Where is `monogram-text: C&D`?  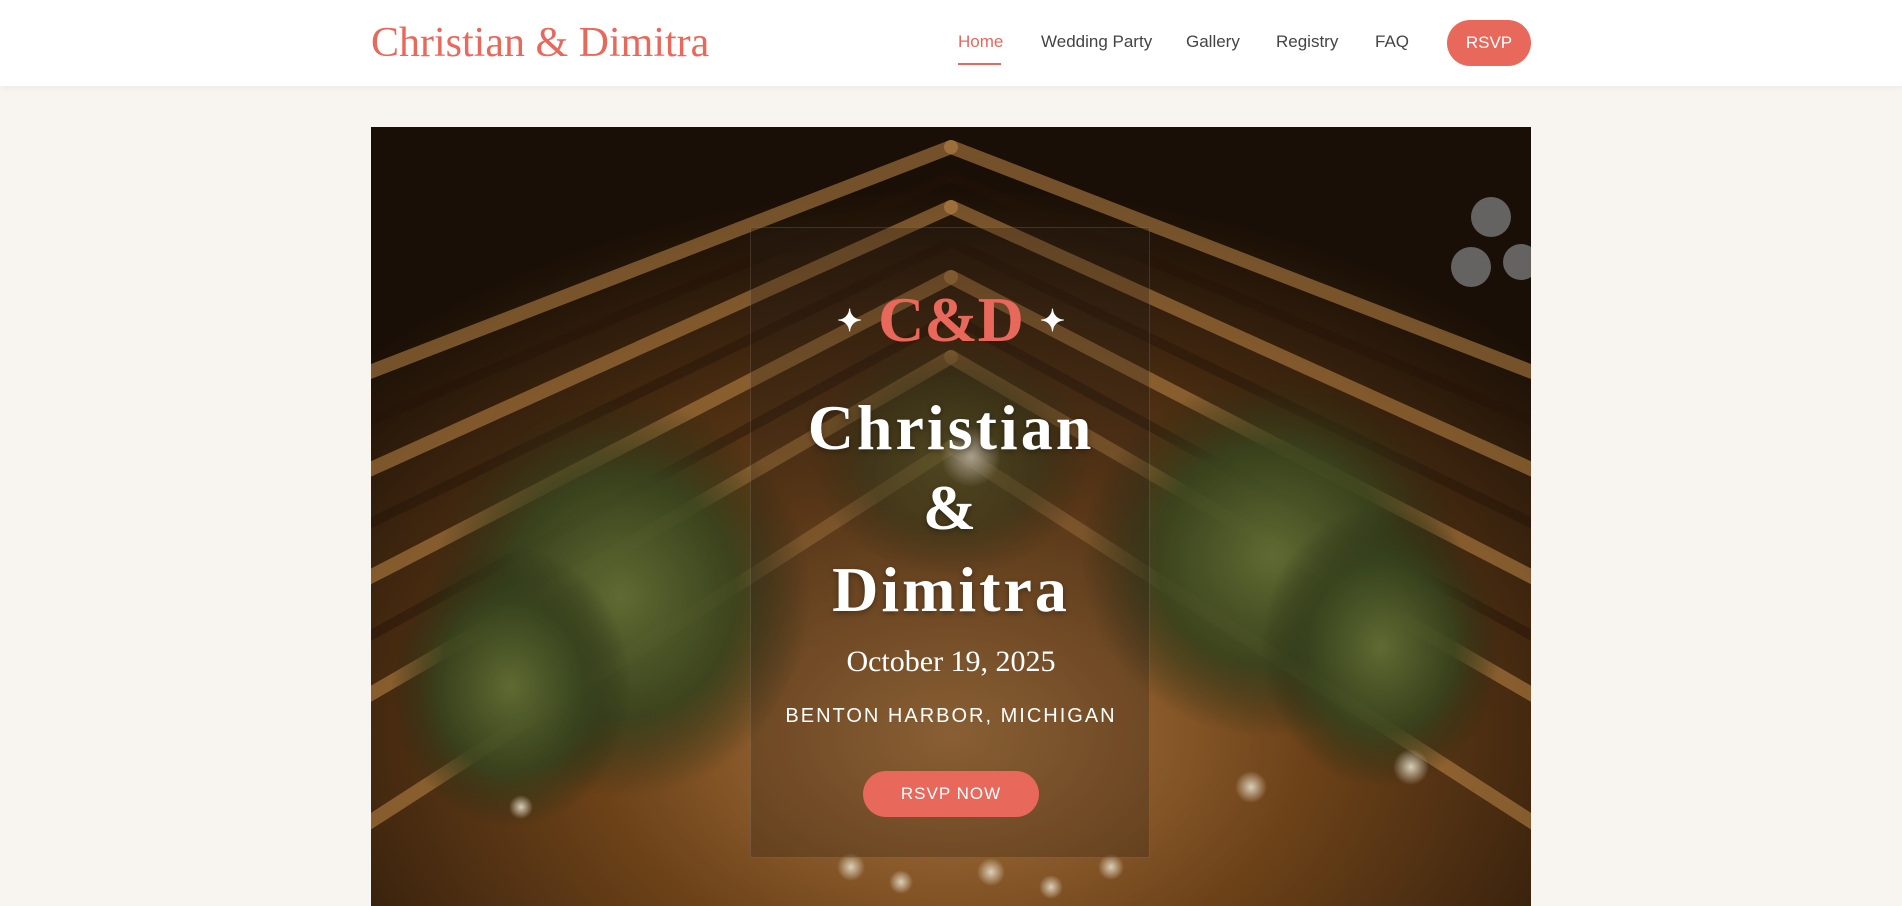 monogram-text: C&D is located at coordinates (951, 319).